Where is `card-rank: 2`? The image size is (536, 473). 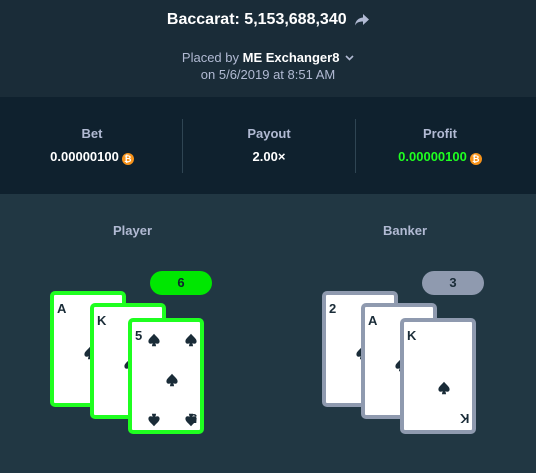
card-rank: 2 is located at coordinates (333, 308).